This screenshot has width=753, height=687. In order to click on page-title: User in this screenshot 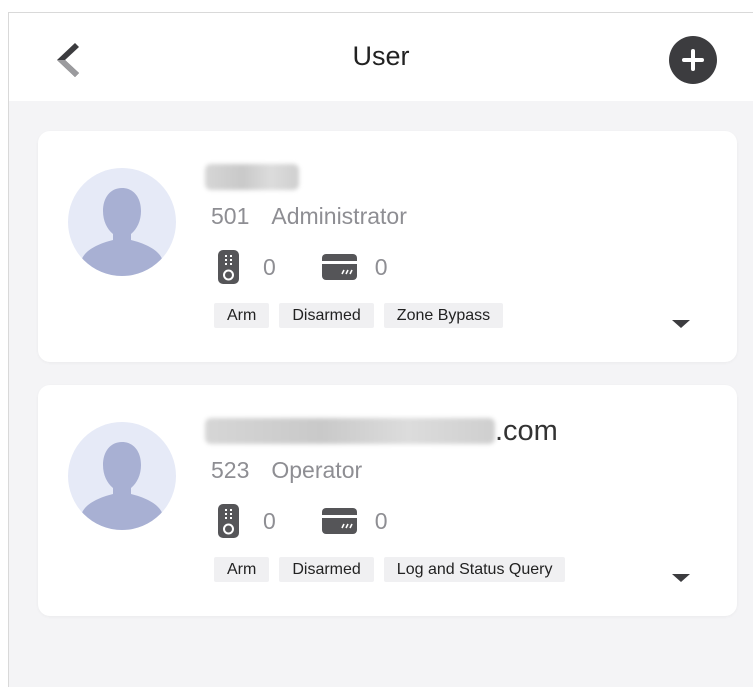, I will do `click(381, 56)`.